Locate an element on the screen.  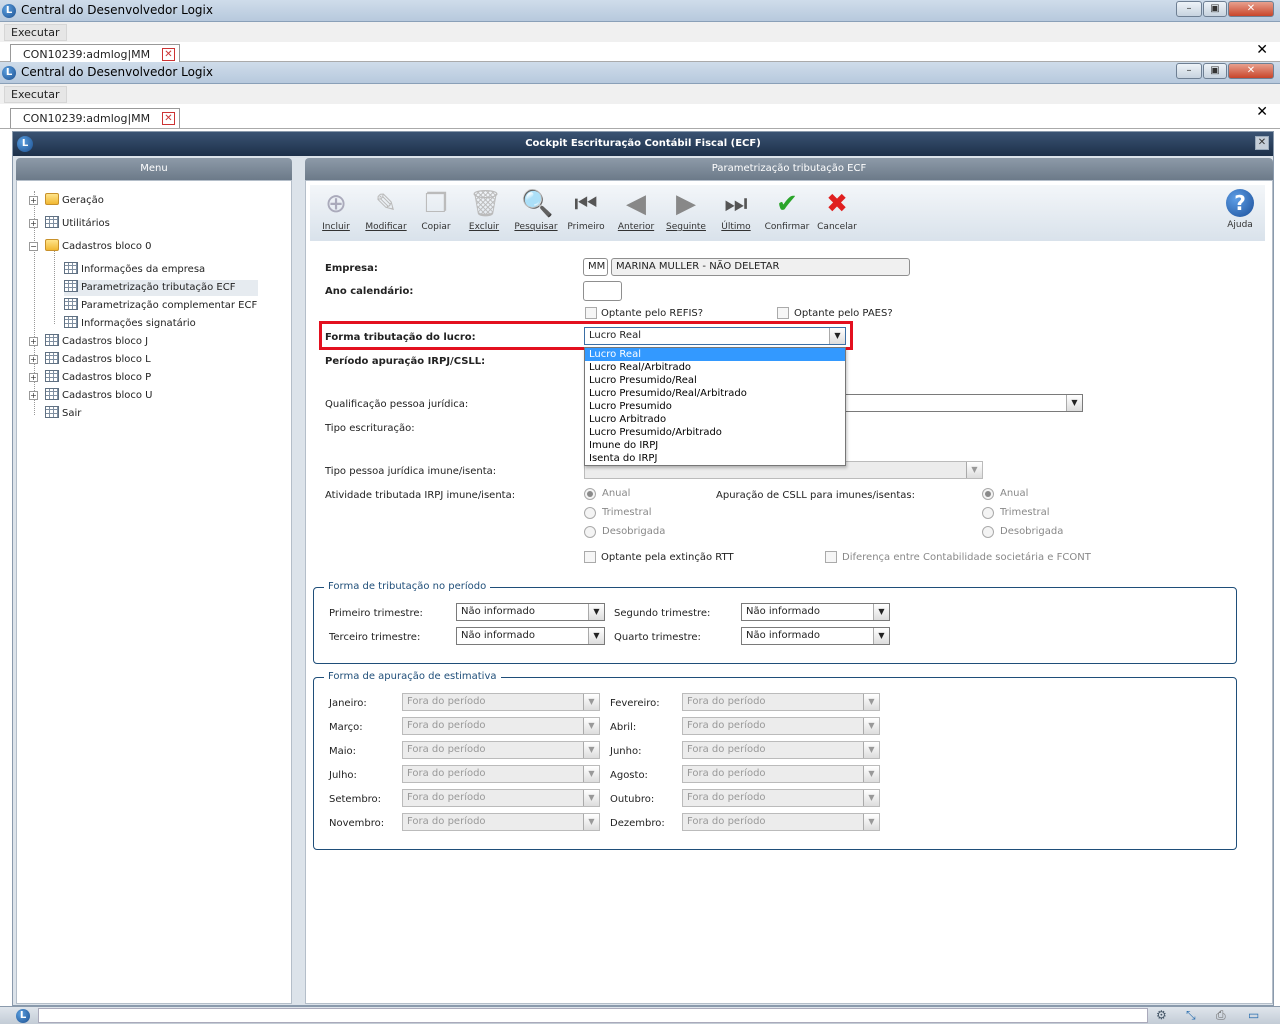
cancelar-button: ✖ Cancelar is located at coordinates (837, 210).